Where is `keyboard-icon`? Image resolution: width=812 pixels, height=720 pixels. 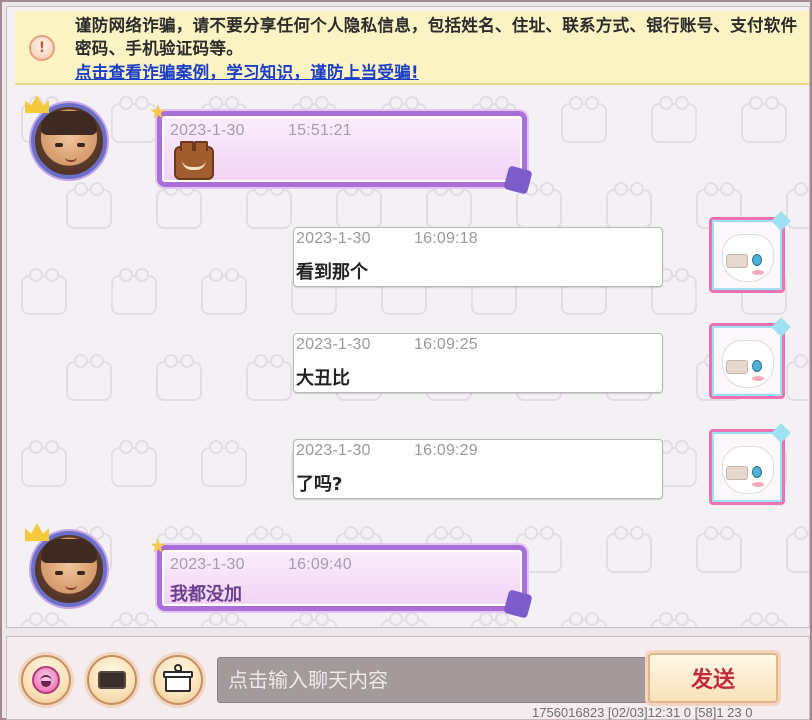
keyboard-icon is located at coordinates (112, 680).